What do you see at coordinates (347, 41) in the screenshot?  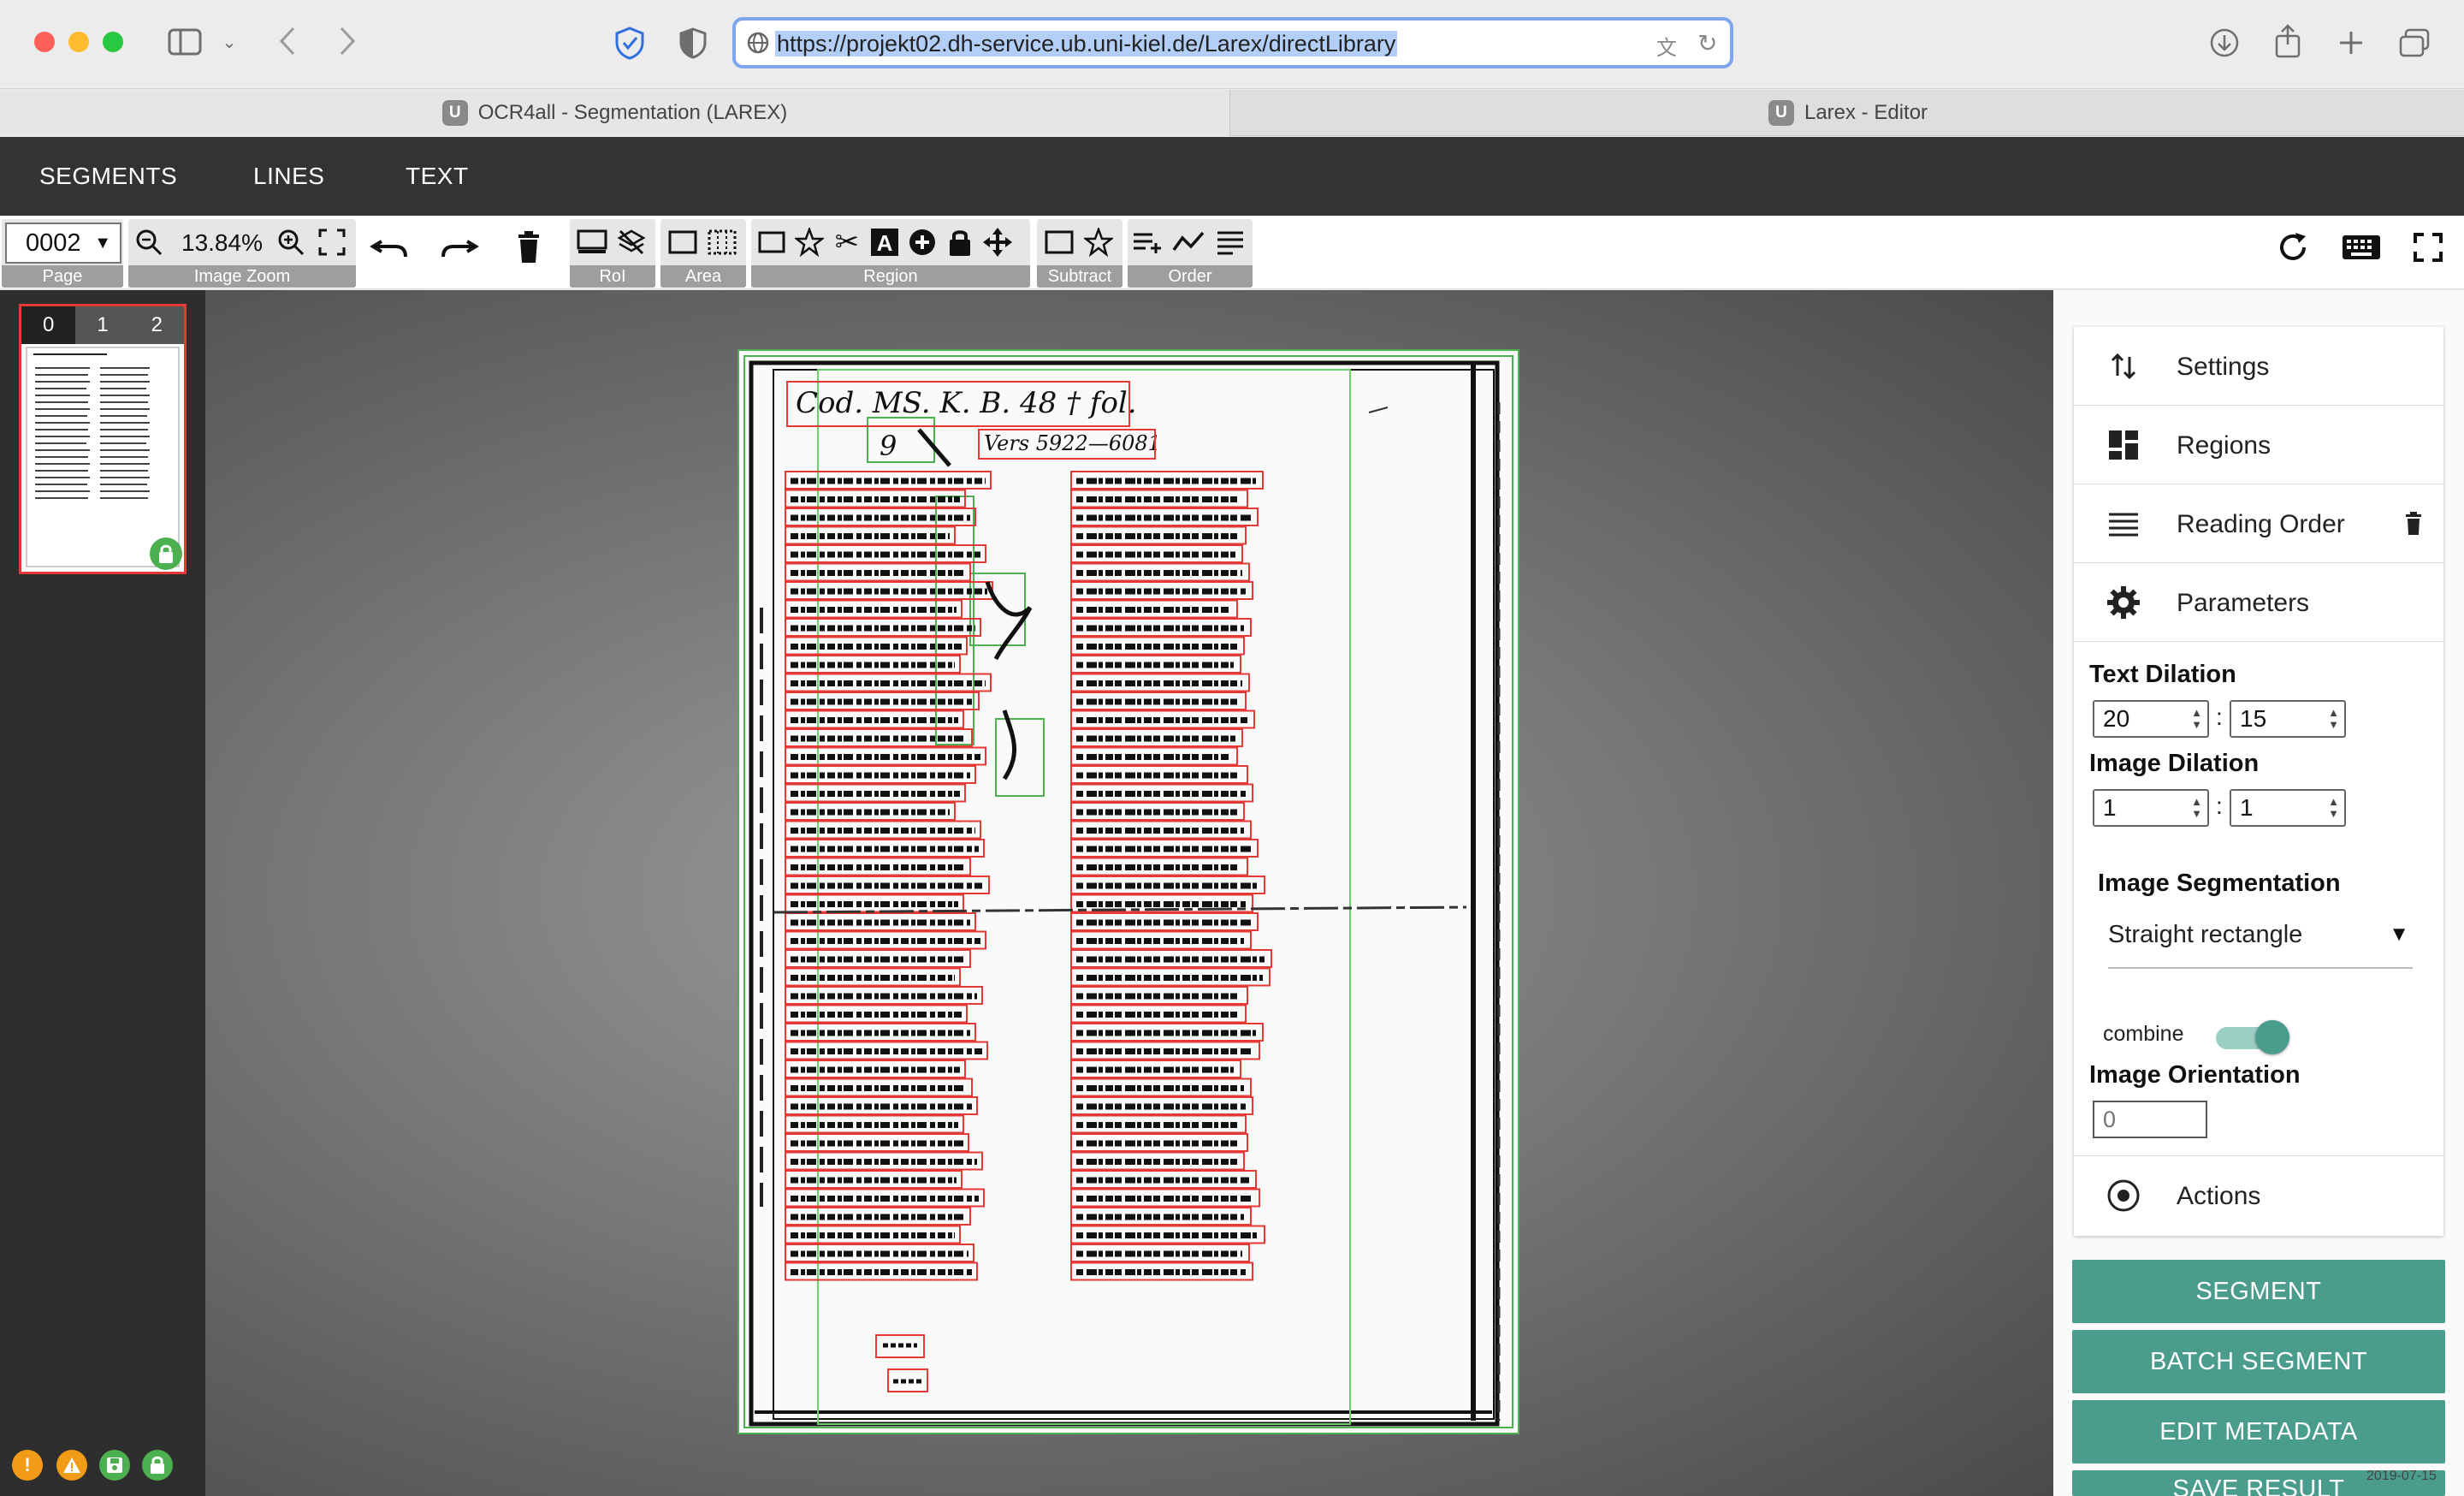 I see `forward-arrow-icon` at bounding box center [347, 41].